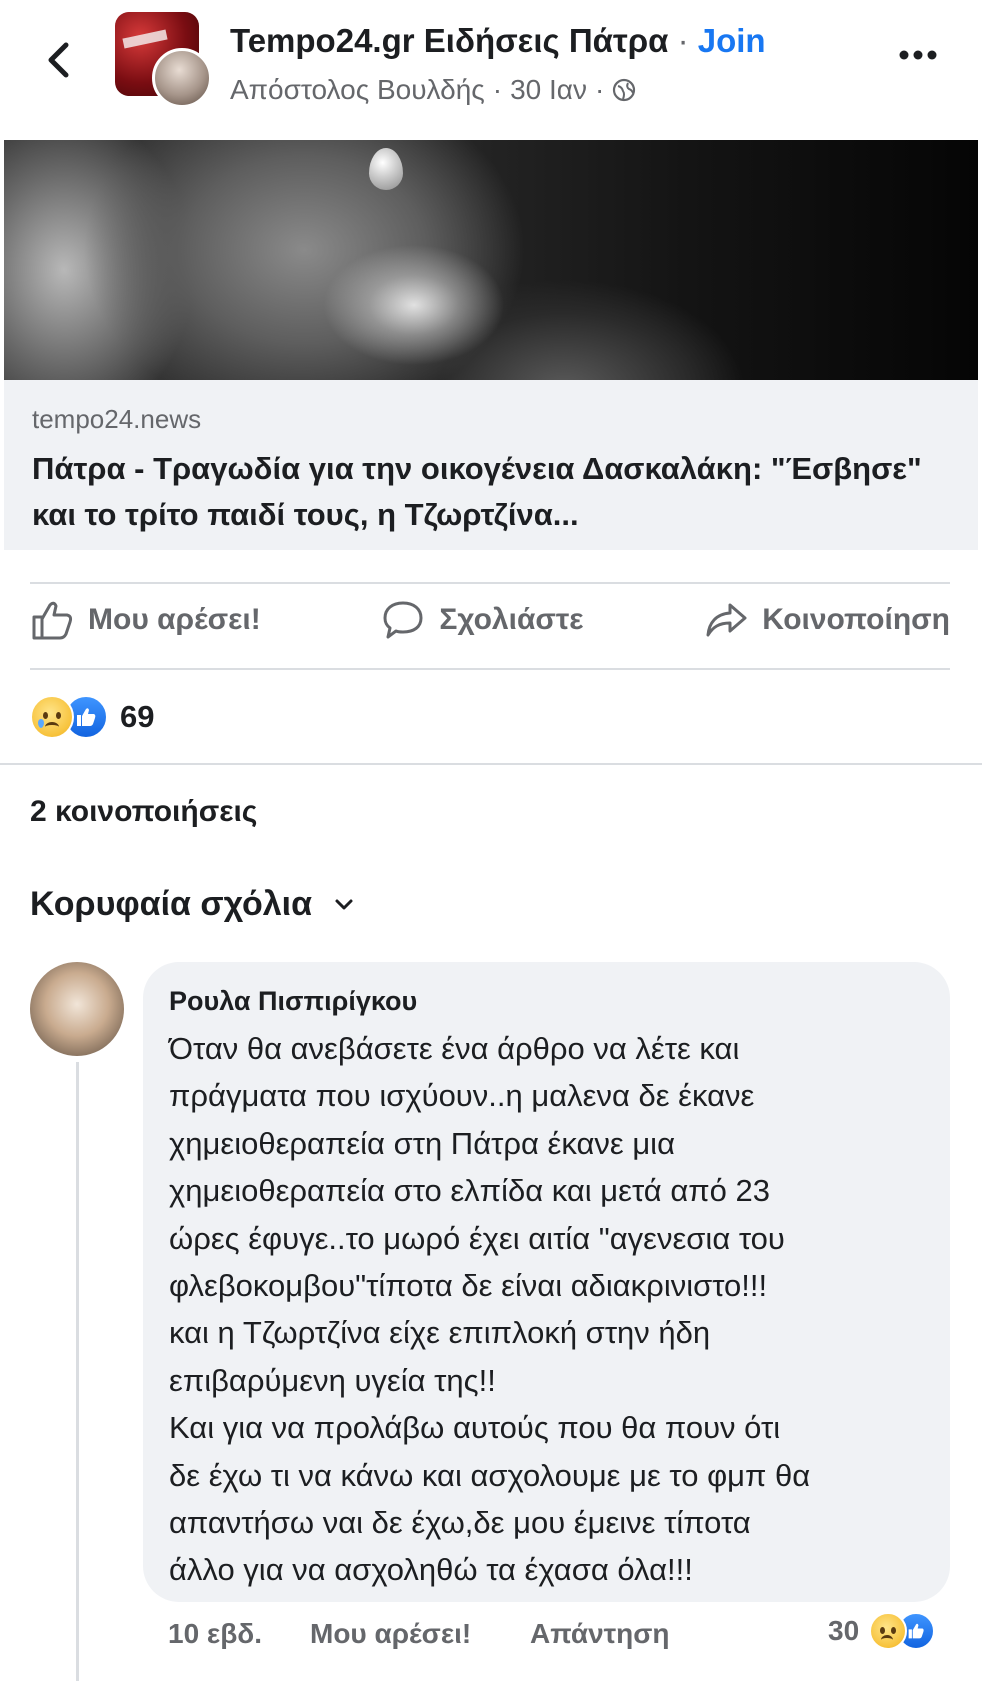  Describe the element at coordinates (403, 620) in the screenshot. I see `comment-bubble-icon` at that location.